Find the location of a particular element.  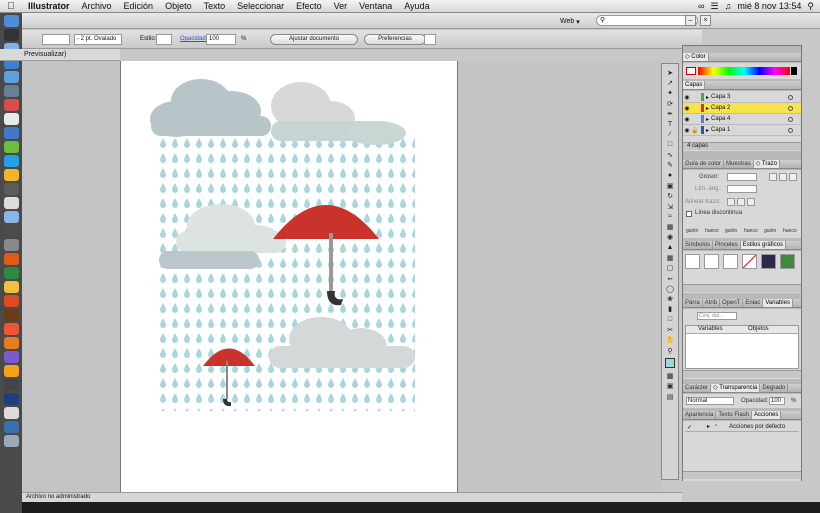

blob-brush-tool-icon: ● is located at coordinates (670, 175).